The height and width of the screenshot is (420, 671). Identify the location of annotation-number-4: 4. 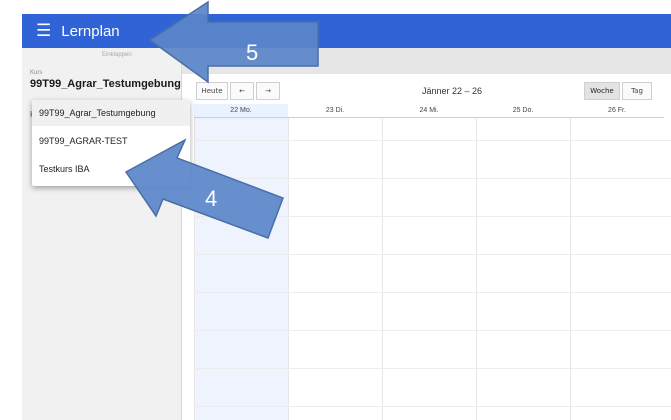
(211, 198).